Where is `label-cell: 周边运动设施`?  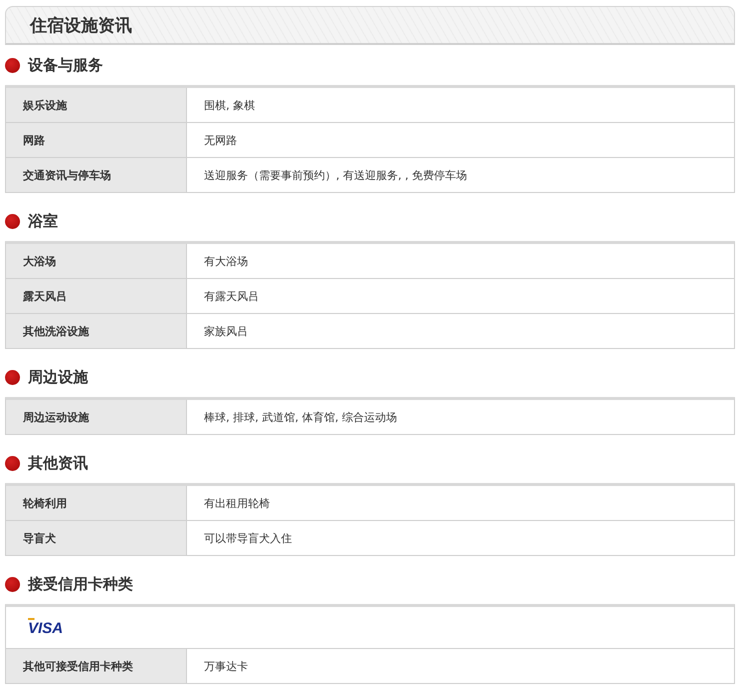 label-cell: 周边运动设施 is located at coordinates (96, 417).